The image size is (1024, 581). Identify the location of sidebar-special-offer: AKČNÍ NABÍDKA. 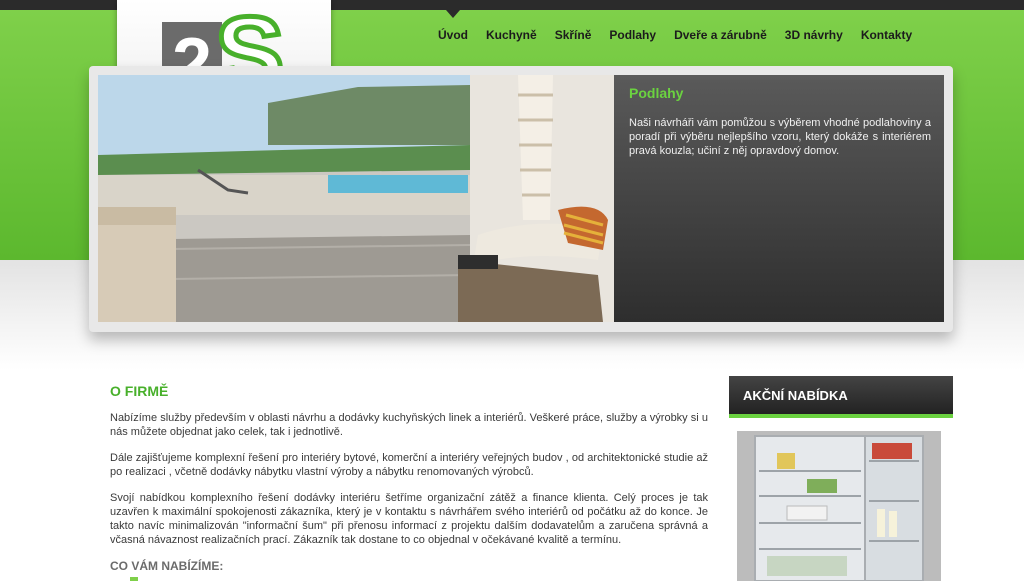
(841, 478).